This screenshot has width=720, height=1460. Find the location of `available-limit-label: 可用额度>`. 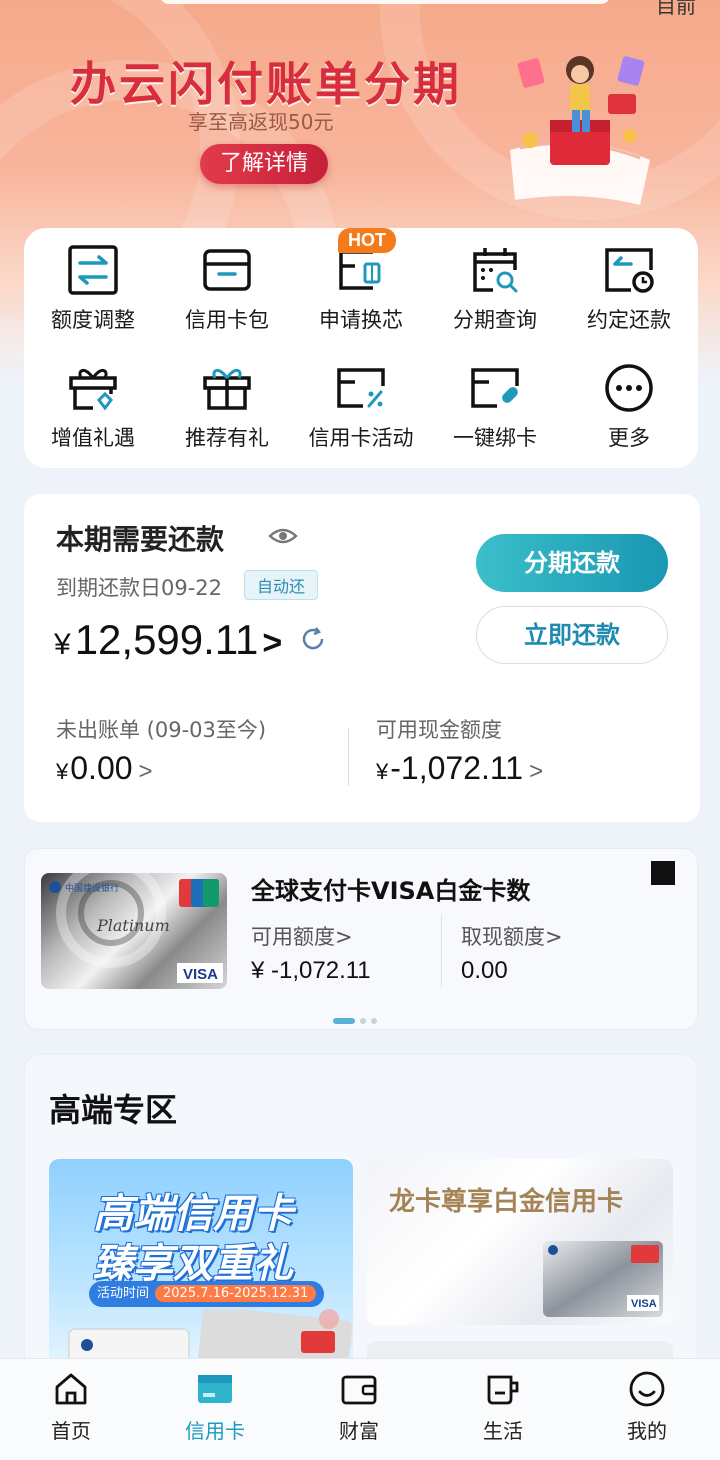

available-limit-label: 可用额度> is located at coordinates (302, 936).